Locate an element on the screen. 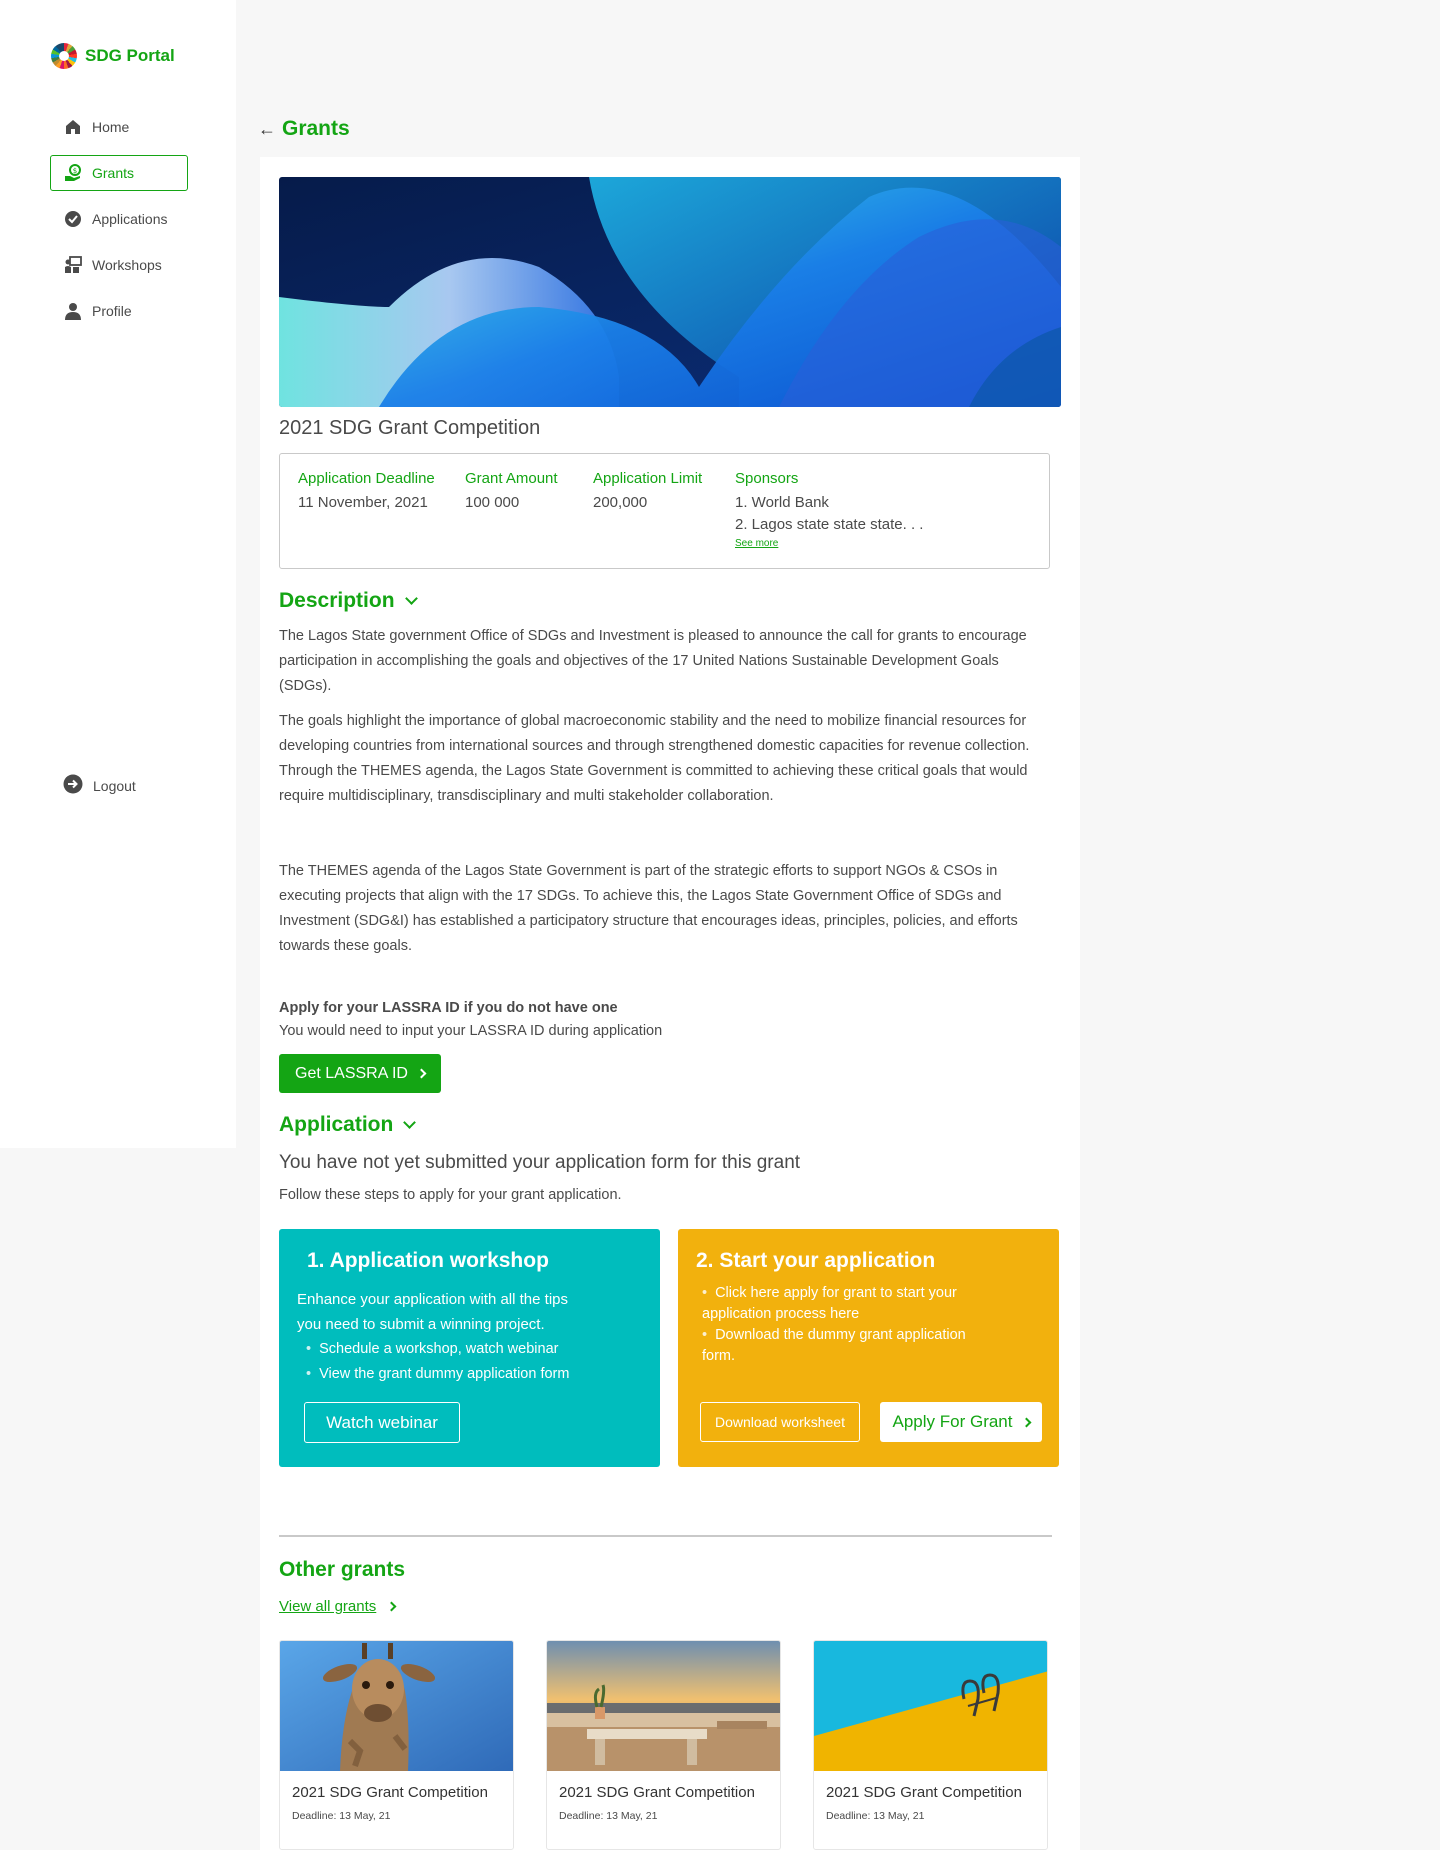  section-divider is located at coordinates (665, 1536).